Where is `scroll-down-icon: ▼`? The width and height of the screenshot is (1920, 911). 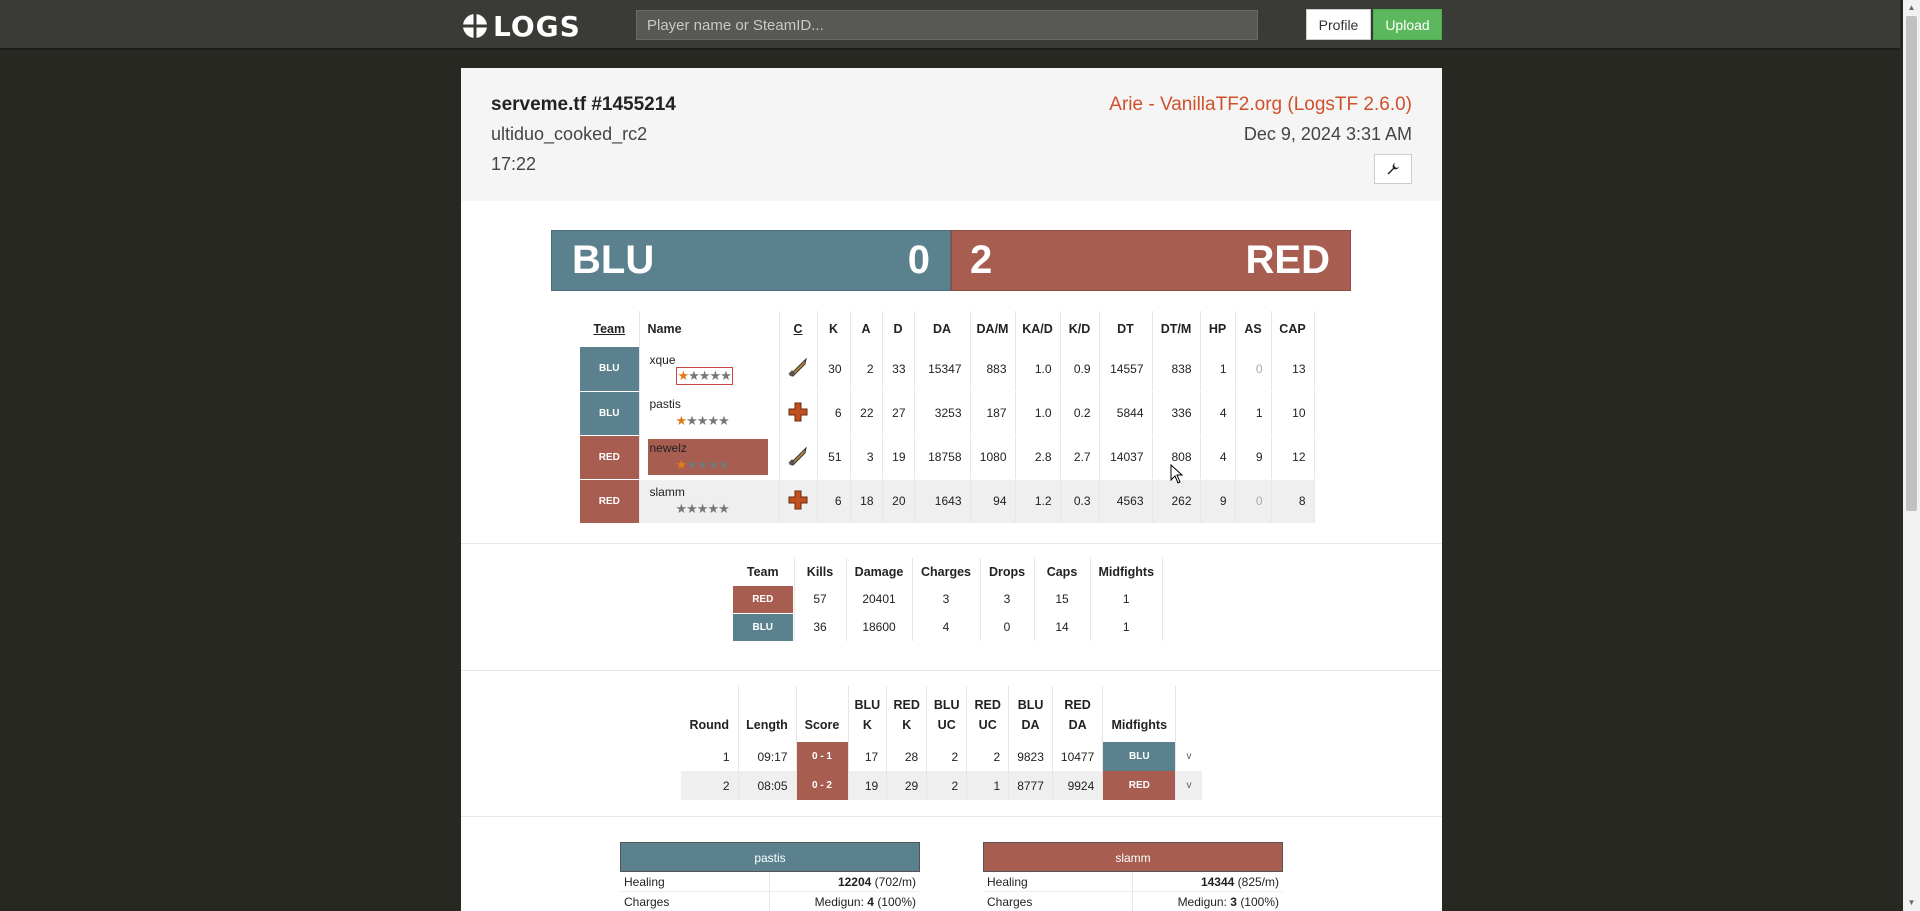
scroll-down-icon: ▼ is located at coordinates (1911, 903).